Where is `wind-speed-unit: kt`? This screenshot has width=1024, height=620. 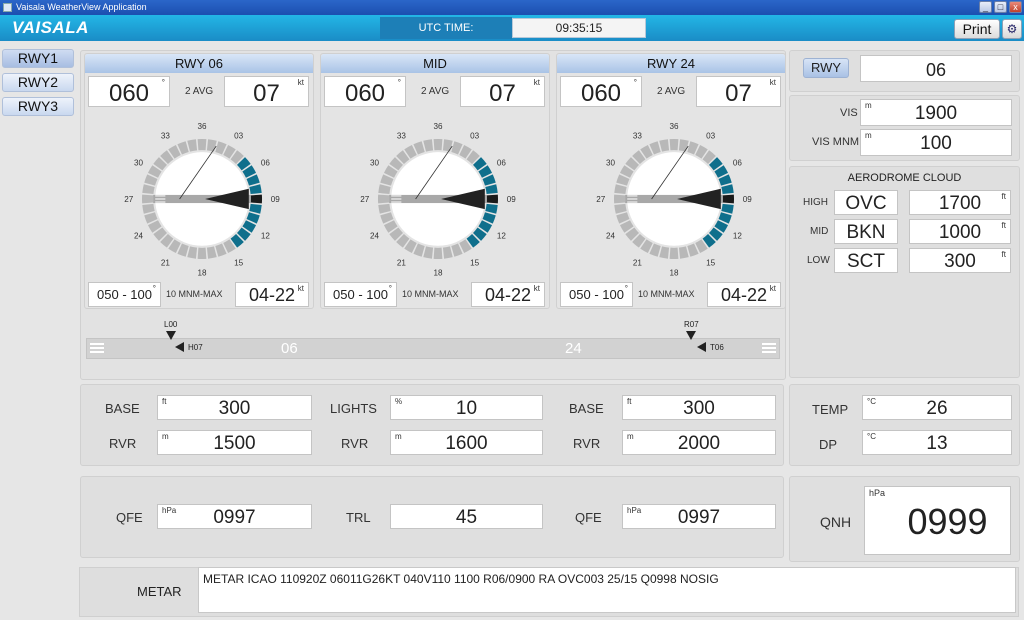
wind-speed-unit: kt is located at coordinates (772, 82).